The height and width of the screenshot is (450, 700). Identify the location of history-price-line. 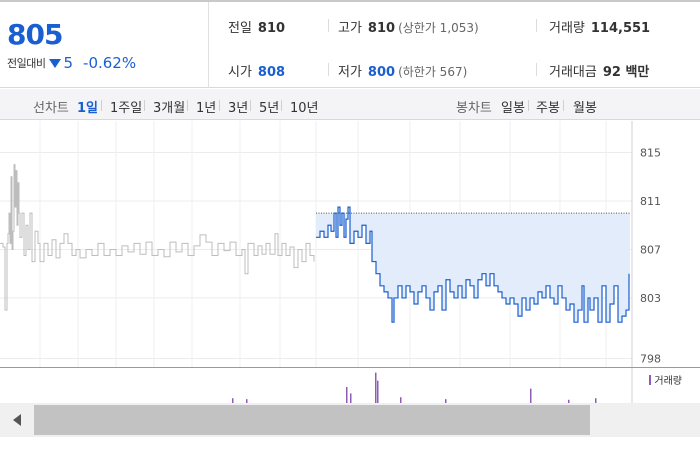
(157, 237).